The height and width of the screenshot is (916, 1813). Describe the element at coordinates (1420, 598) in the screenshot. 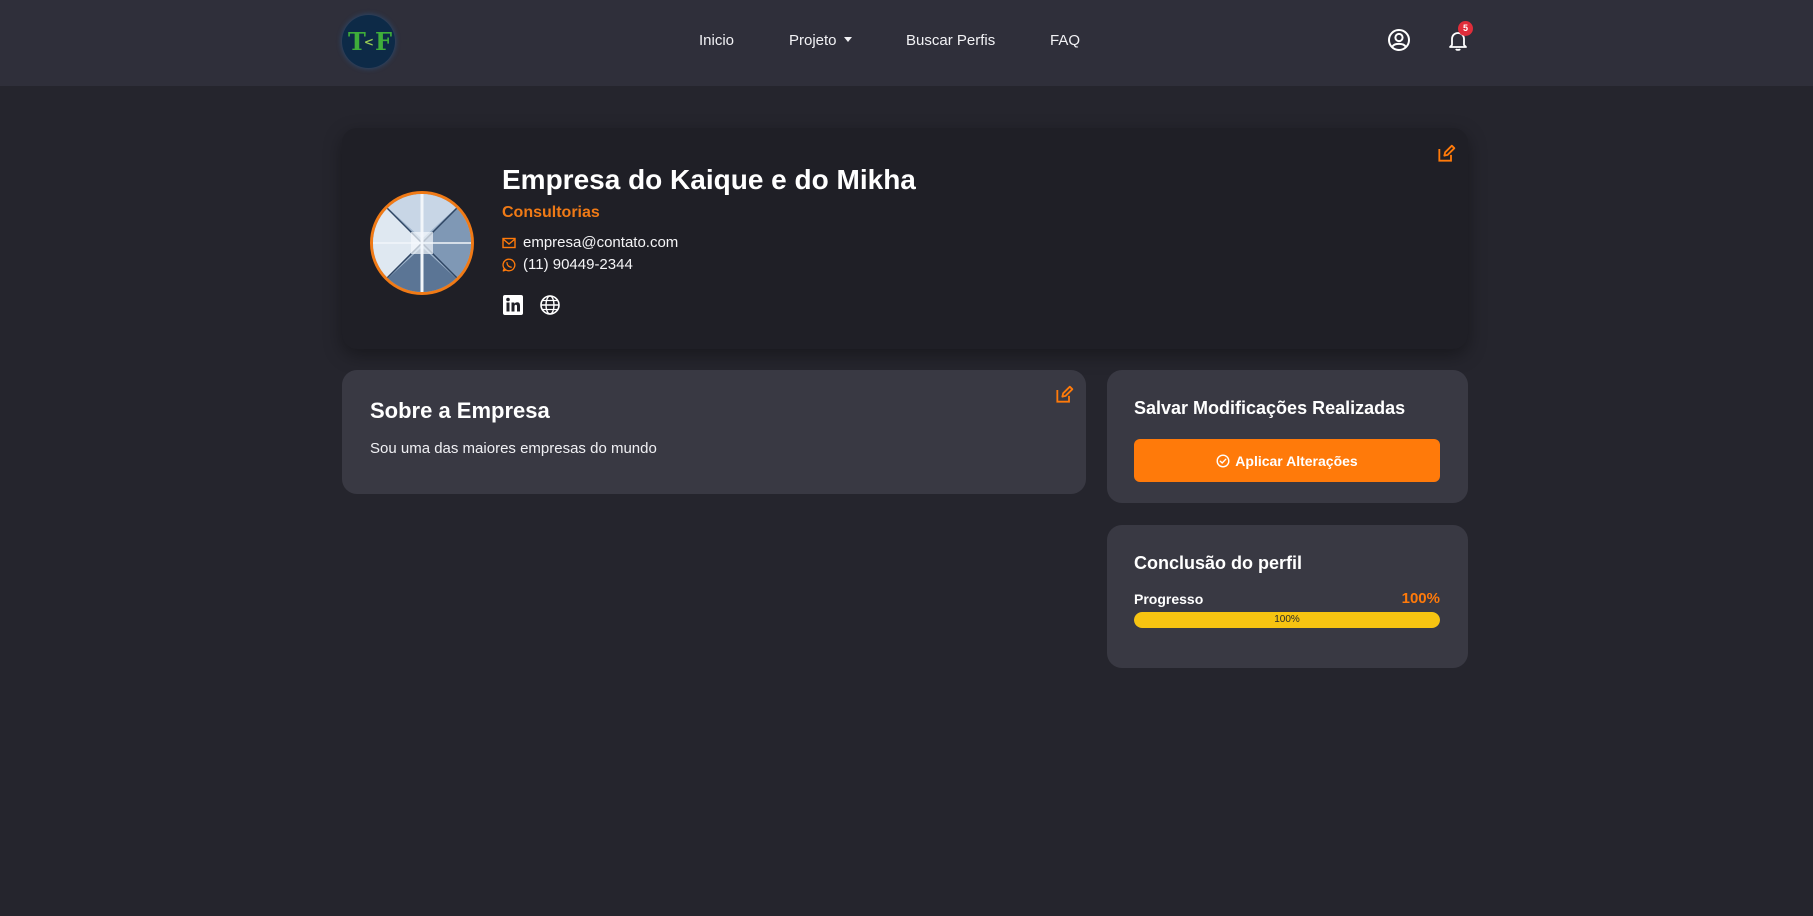

I see `progress-percent: 100%` at that location.